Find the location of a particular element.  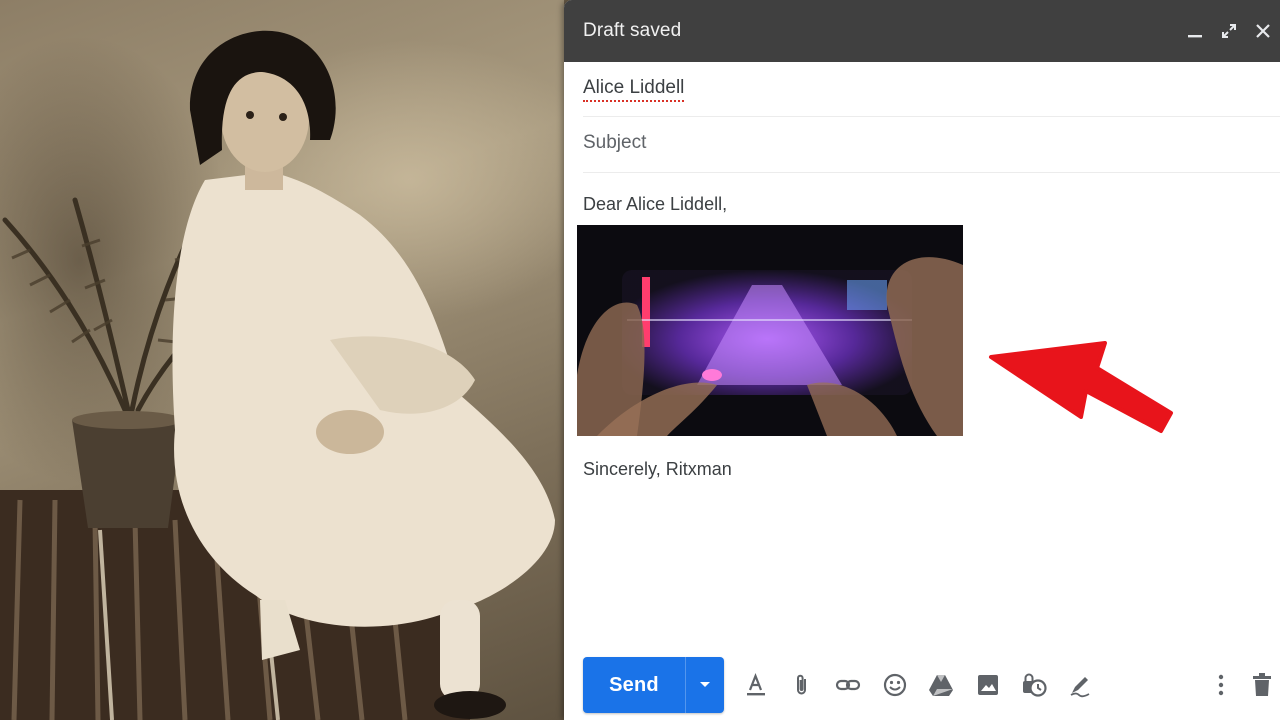

photo-icon is located at coordinates (988, 685).